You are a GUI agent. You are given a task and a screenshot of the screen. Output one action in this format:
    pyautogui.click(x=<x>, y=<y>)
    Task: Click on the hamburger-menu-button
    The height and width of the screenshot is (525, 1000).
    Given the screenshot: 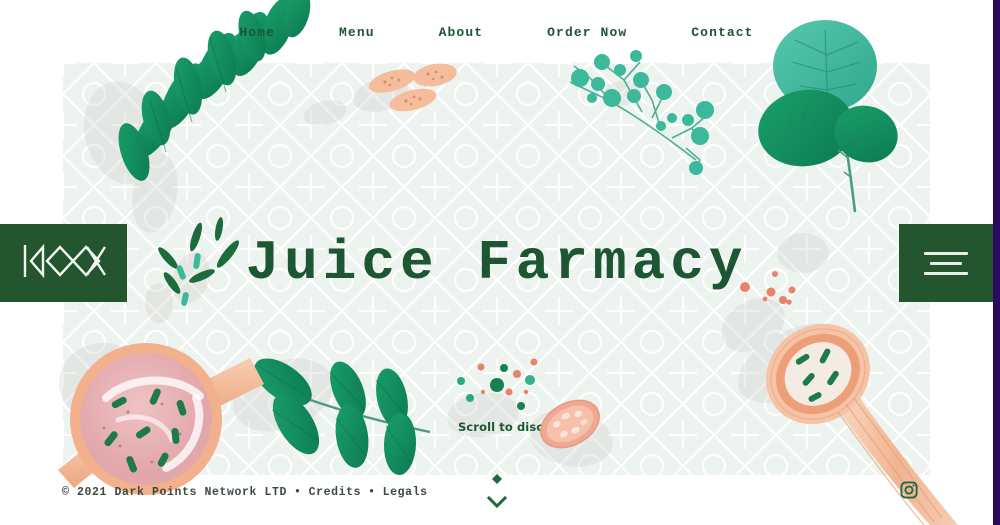 What is the action you would take?
    pyautogui.click(x=946, y=263)
    